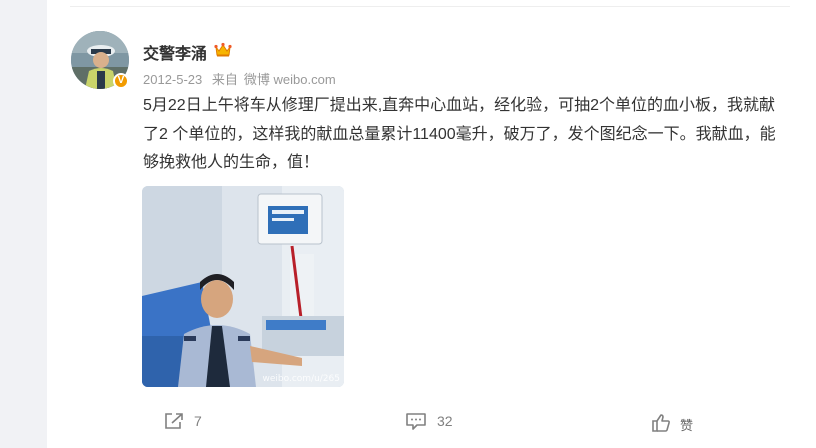 Image resolution: width=816 pixels, height=448 pixels. Describe the element at coordinates (198, 421) in the screenshot. I see `share-count: 7` at that location.